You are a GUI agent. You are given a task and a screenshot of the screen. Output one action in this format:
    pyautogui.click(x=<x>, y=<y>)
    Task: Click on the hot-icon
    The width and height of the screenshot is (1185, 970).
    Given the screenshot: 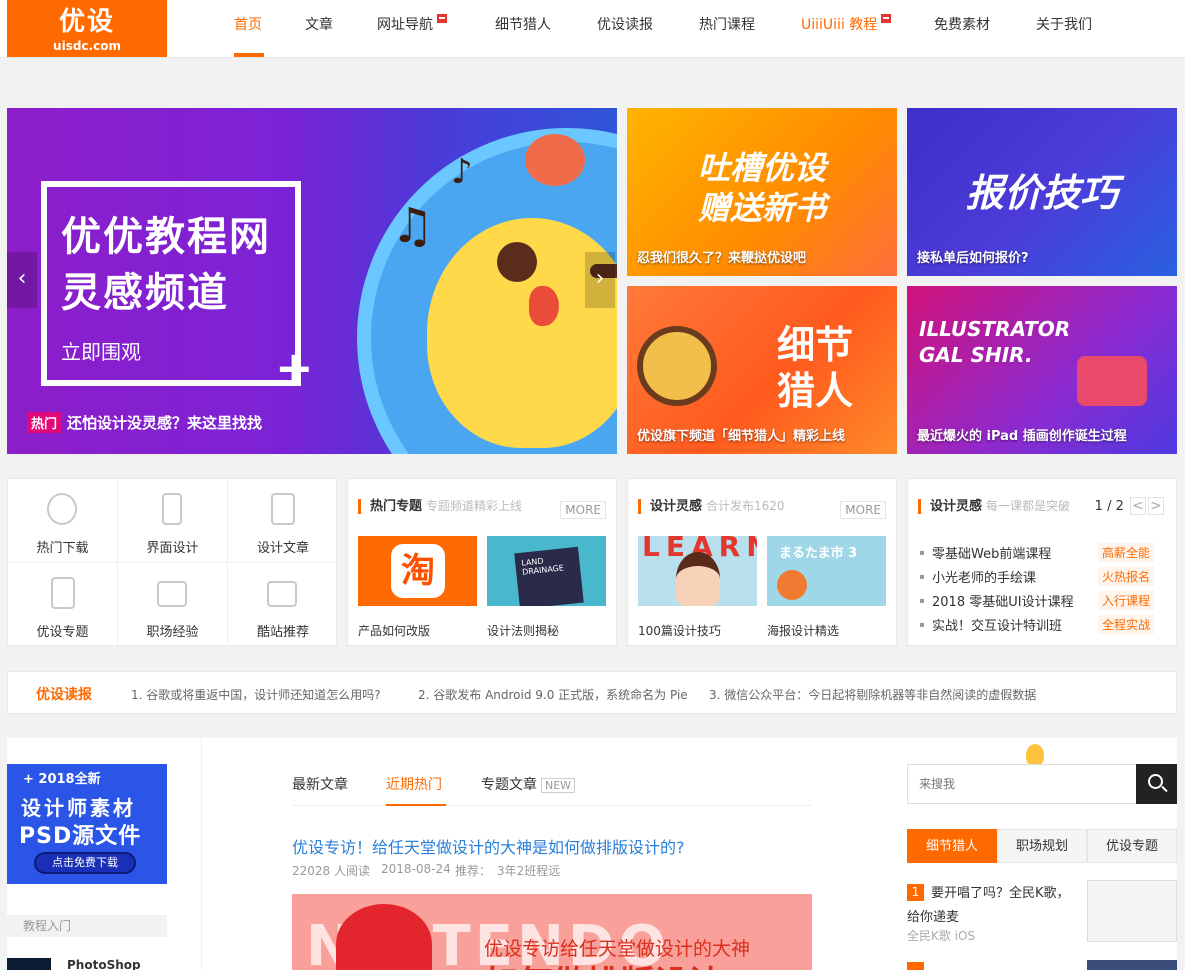 What is the action you would take?
    pyautogui.click(x=442, y=18)
    